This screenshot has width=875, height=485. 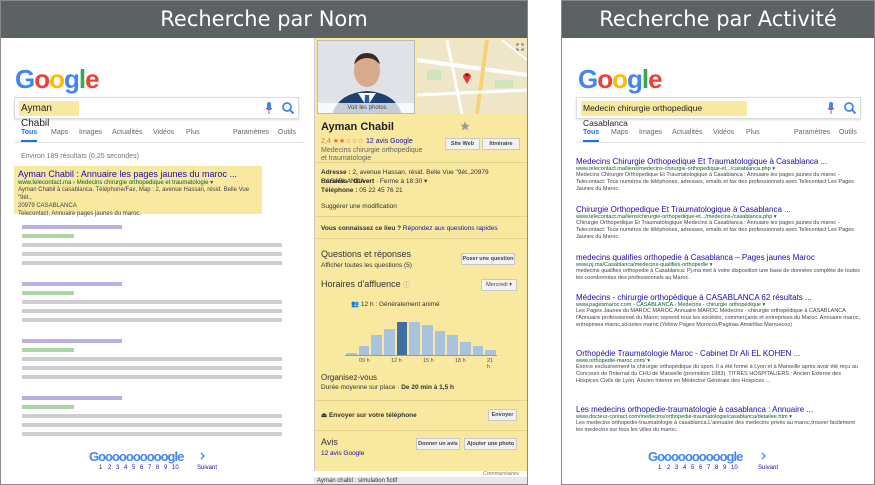 What do you see at coordinates (401, 181) in the screenshot?
I see `hours-dropdown: · Ferme à 18:30 ▾` at bounding box center [401, 181].